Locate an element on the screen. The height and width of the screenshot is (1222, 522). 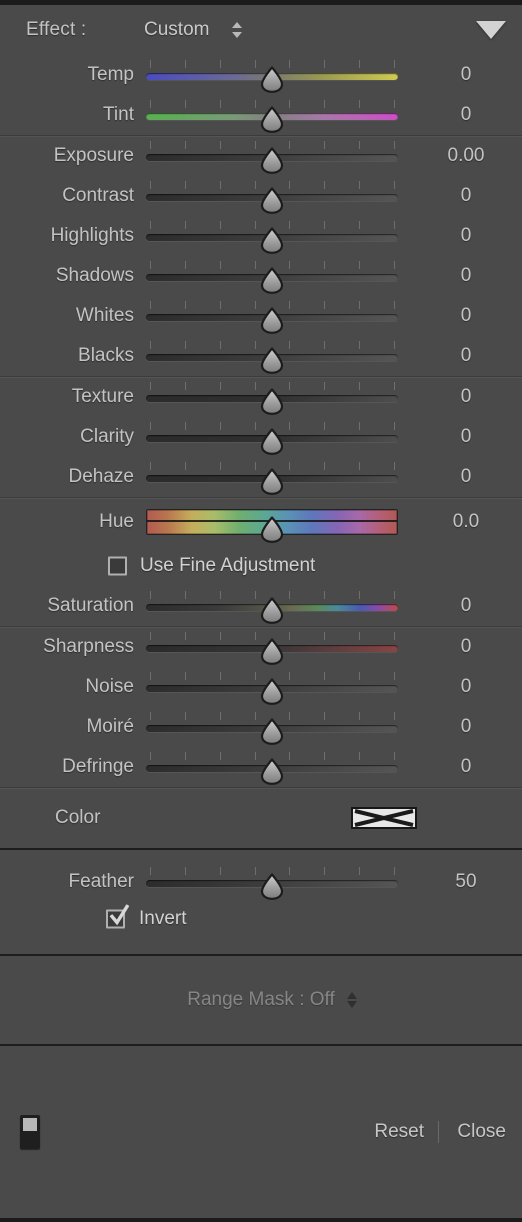
slider-label-shadows: Shadows is located at coordinates (94, 275).